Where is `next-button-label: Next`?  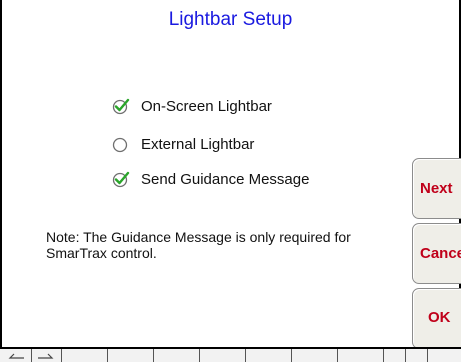
next-button-label: Next is located at coordinates (436, 188).